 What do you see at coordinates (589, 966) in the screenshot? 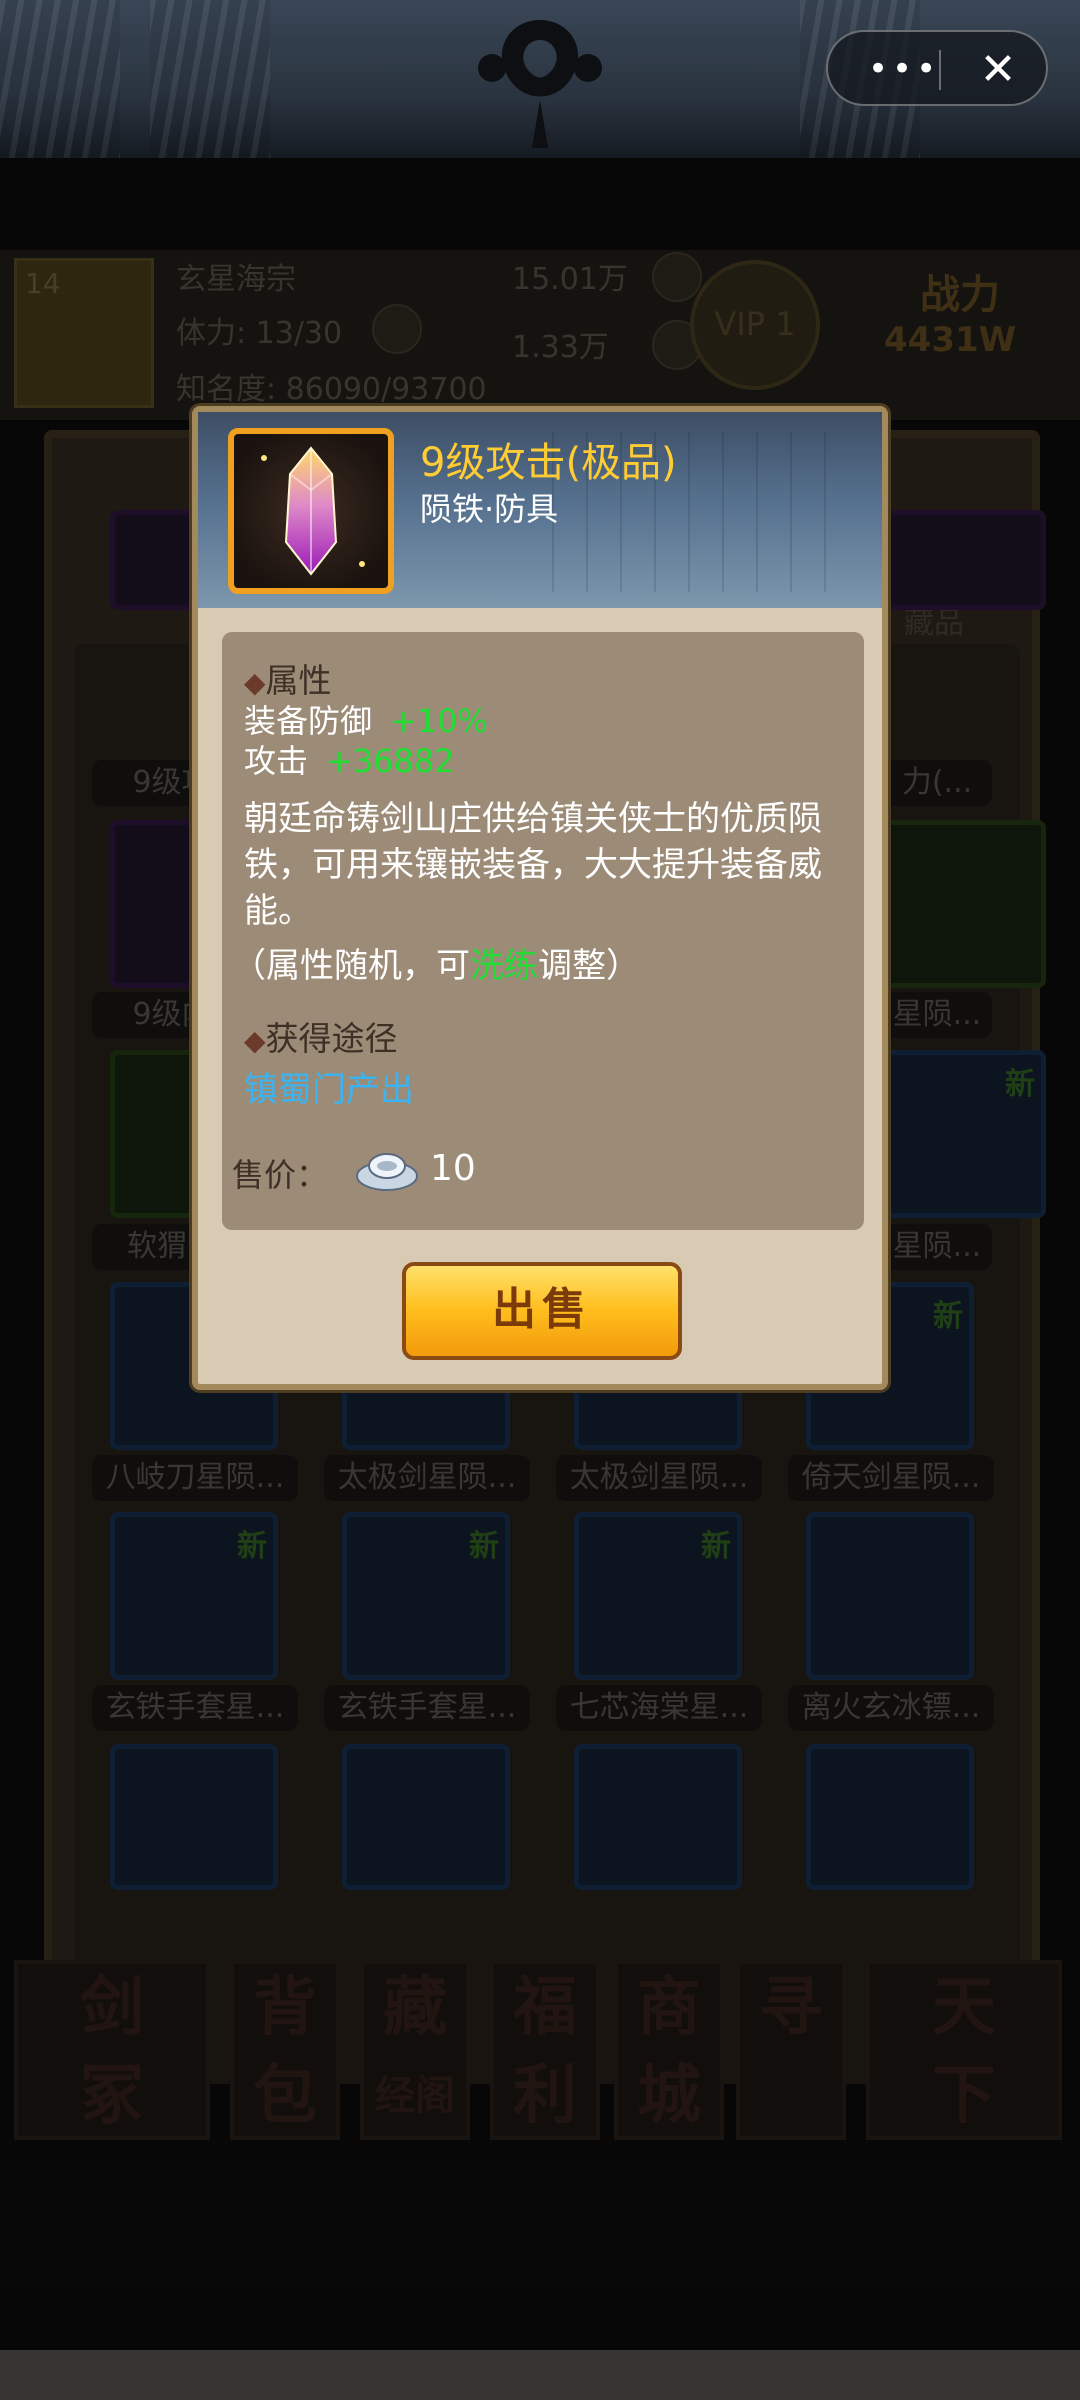
I see `note-suffix: 调整）` at bounding box center [589, 966].